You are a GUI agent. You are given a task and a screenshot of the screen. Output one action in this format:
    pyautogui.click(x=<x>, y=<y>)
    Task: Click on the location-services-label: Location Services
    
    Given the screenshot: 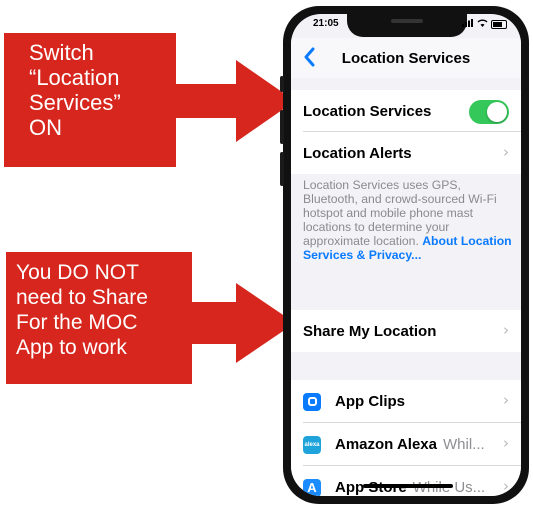 What is the action you would take?
    pyautogui.click(x=367, y=111)
    